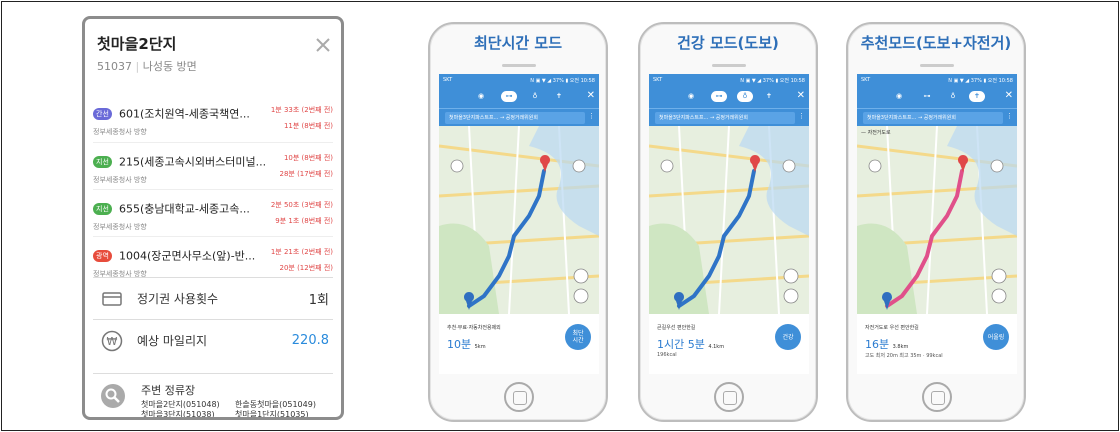 This screenshot has height=432, width=1120. What do you see at coordinates (168, 390) in the screenshot?
I see `nearby-title: 주변 정류장` at bounding box center [168, 390].